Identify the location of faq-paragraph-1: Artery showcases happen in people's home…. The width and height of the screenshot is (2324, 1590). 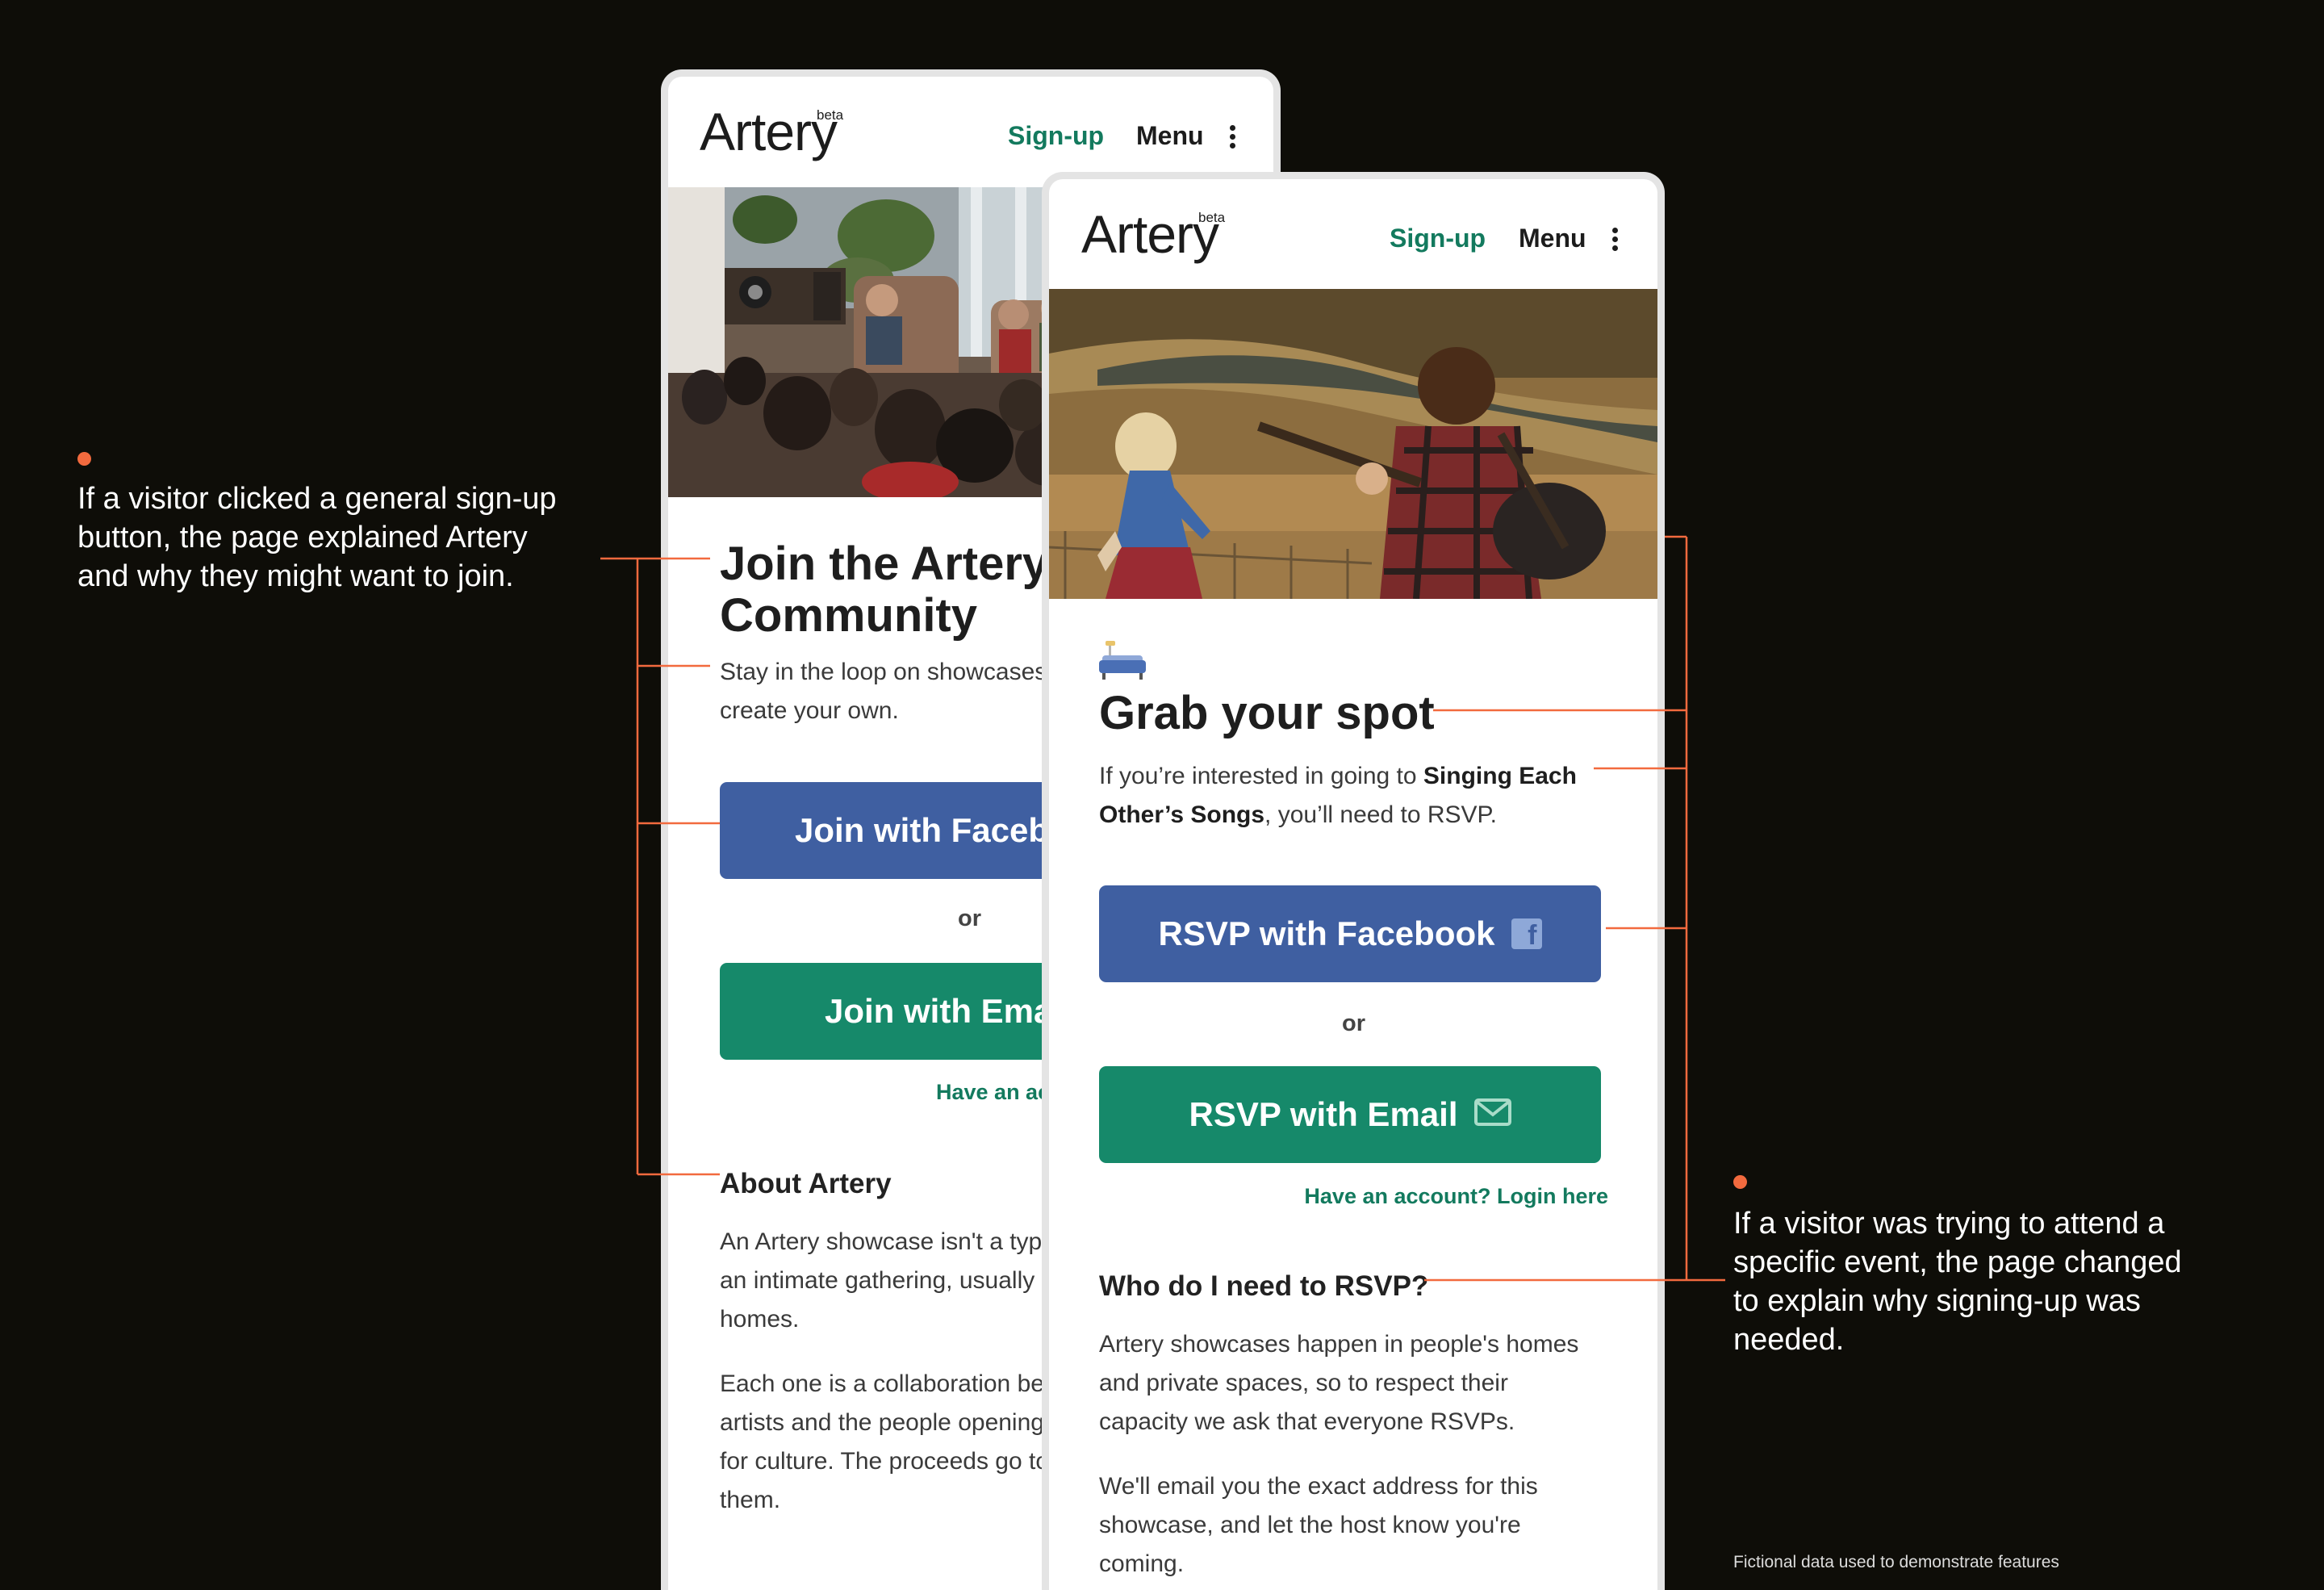
(1338, 1383).